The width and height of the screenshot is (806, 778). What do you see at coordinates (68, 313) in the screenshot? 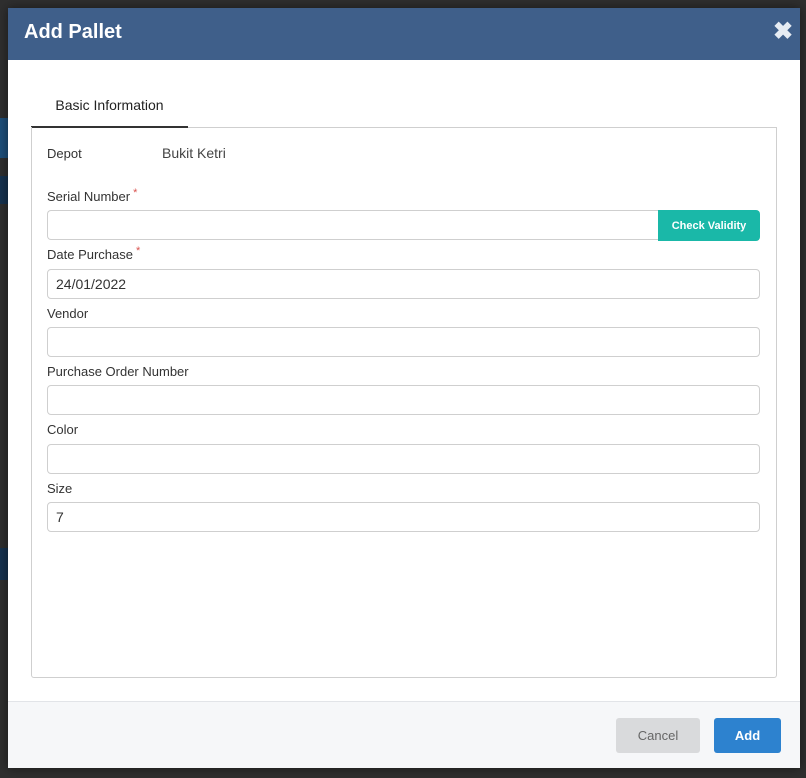
I see `vendor-label: Vendor` at bounding box center [68, 313].